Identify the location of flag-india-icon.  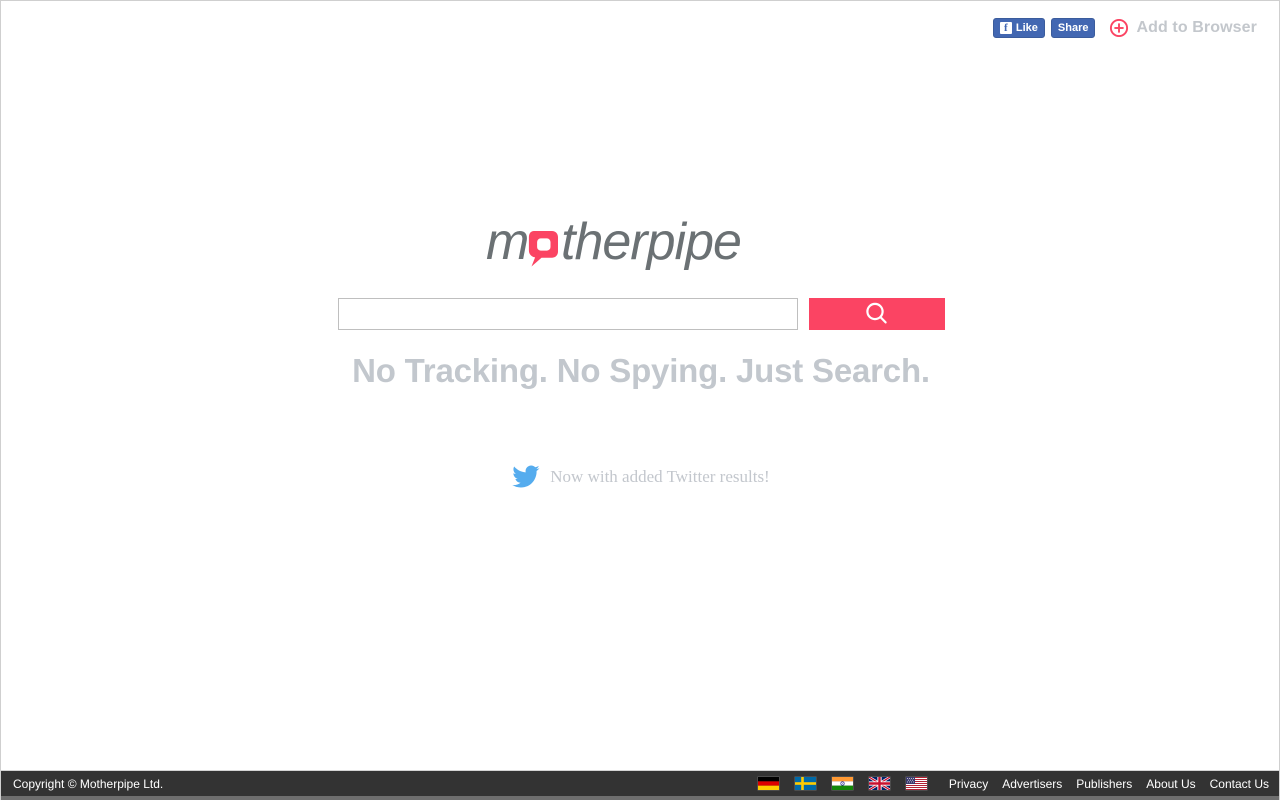
(842, 783).